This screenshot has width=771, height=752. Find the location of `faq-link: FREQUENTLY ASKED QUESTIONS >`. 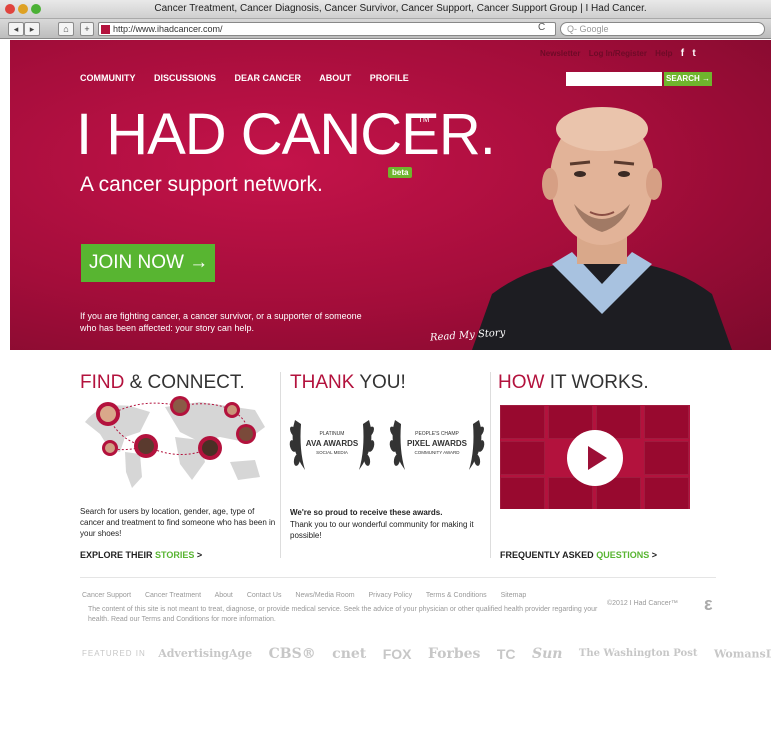

faq-link: FREQUENTLY ASKED QUESTIONS > is located at coordinates (578, 555).